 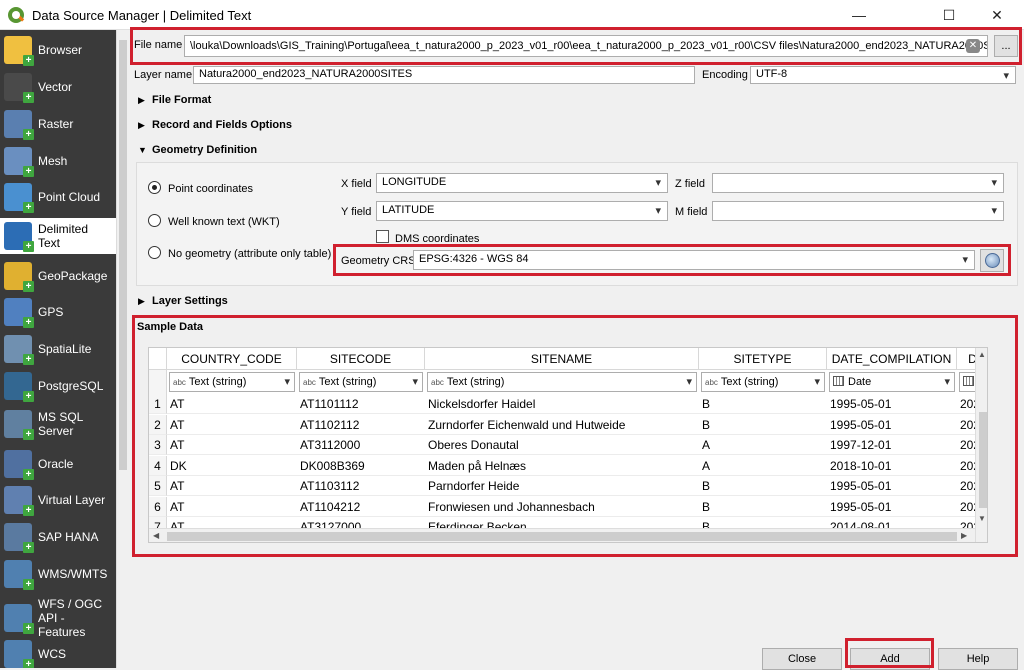 What do you see at coordinates (154, 187) in the screenshot?
I see `point-coordinates-radio` at bounding box center [154, 187].